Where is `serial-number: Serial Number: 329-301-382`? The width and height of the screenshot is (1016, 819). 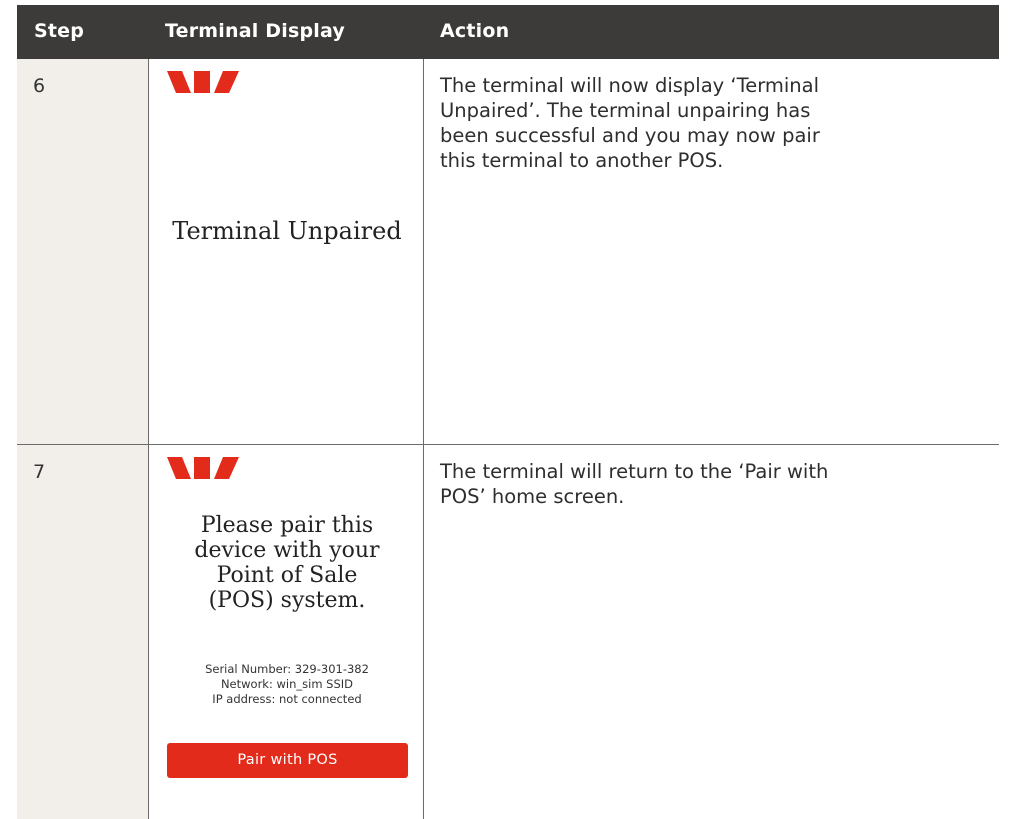 serial-number: Serial Number: 329-301-382 is located at coordinates (287, 669).